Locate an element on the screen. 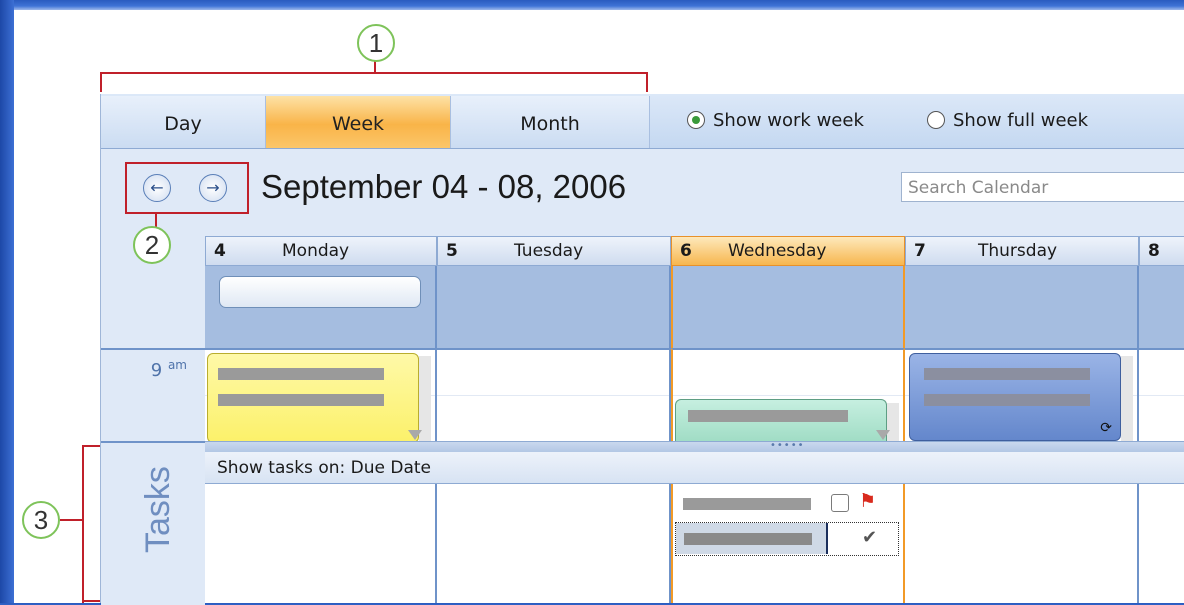  day-header-wednesday: 6 Wednesday is located at coordinates (788, 251).